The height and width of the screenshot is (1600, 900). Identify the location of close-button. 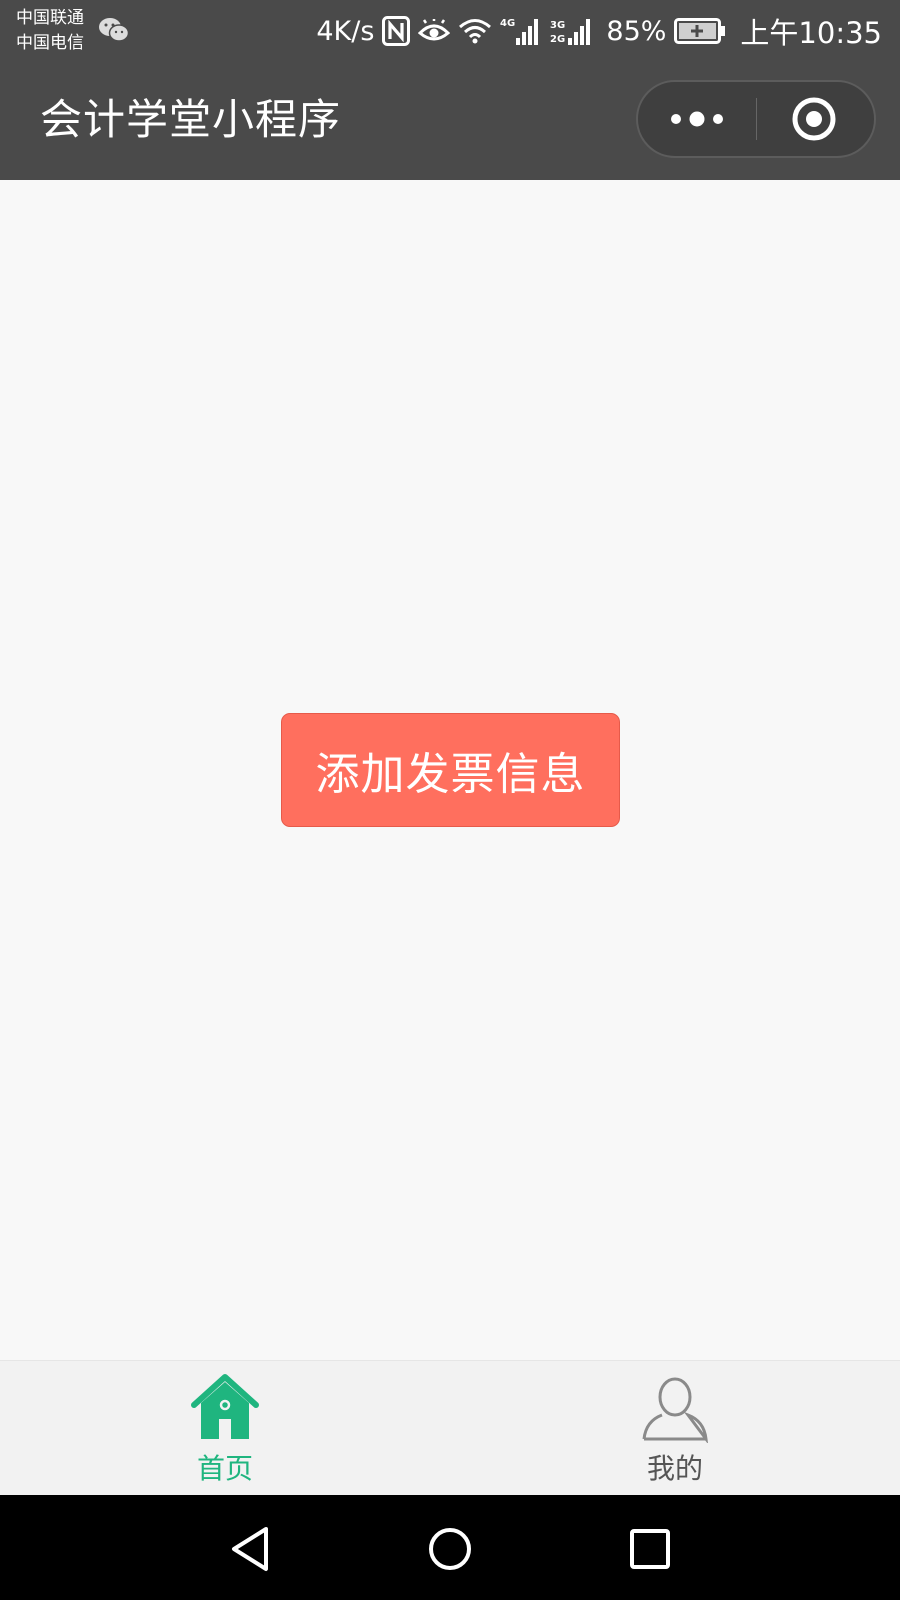
(816, 119).